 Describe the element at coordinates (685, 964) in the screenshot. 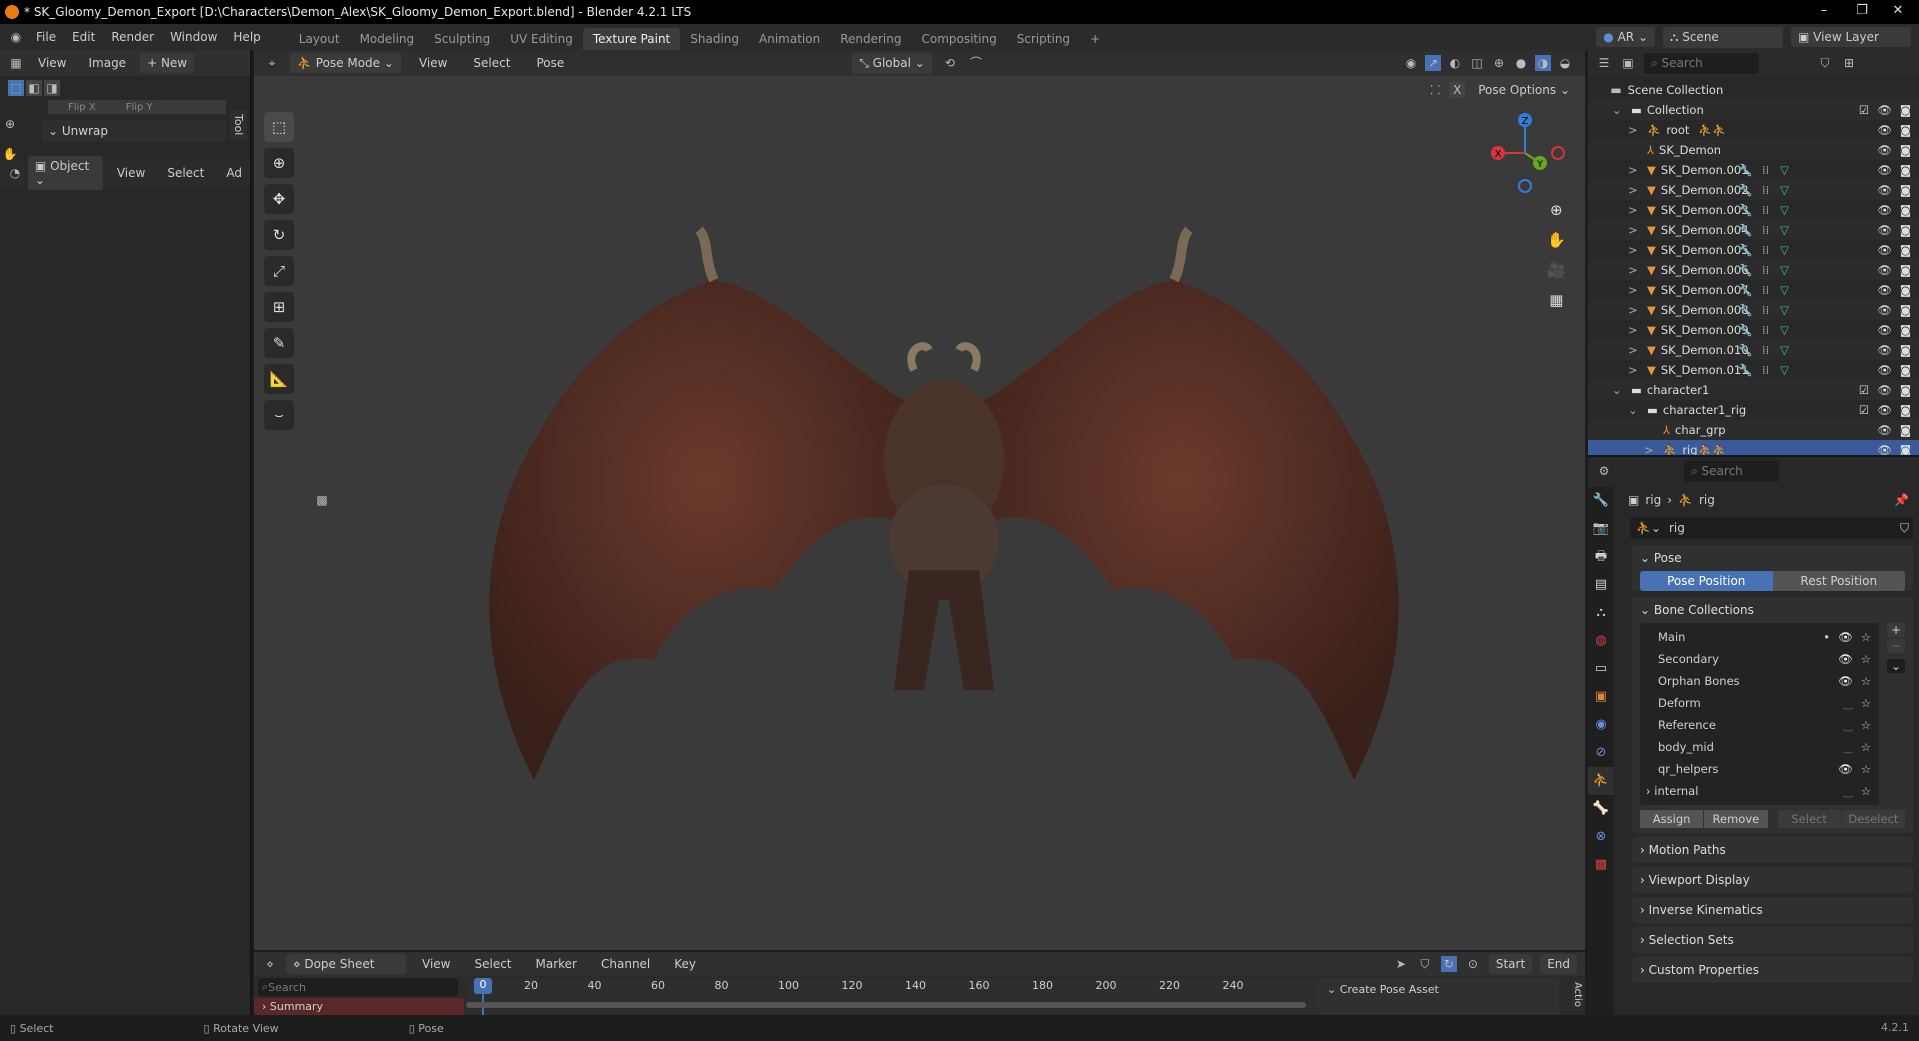

I see `menu-key: Key` at that location.